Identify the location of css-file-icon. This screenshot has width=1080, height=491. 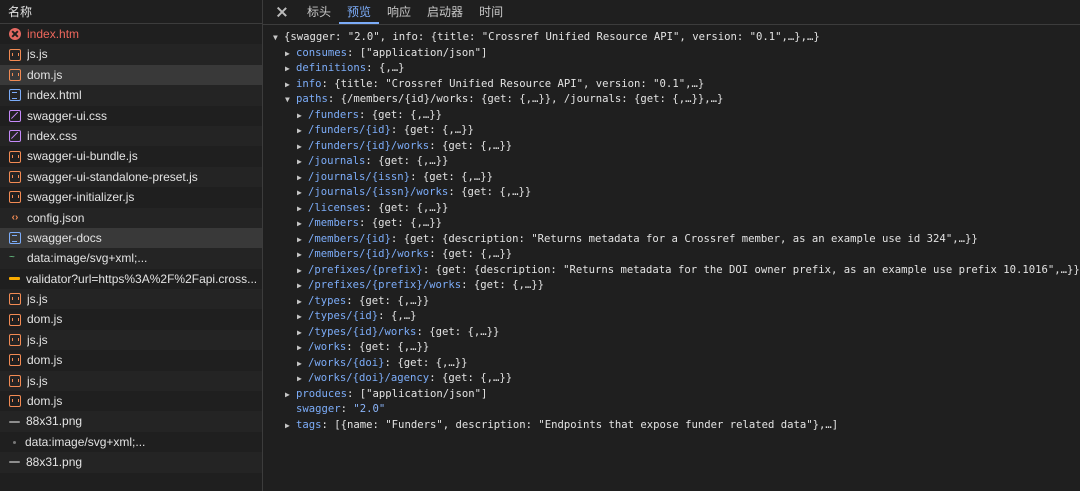
(15, 115).